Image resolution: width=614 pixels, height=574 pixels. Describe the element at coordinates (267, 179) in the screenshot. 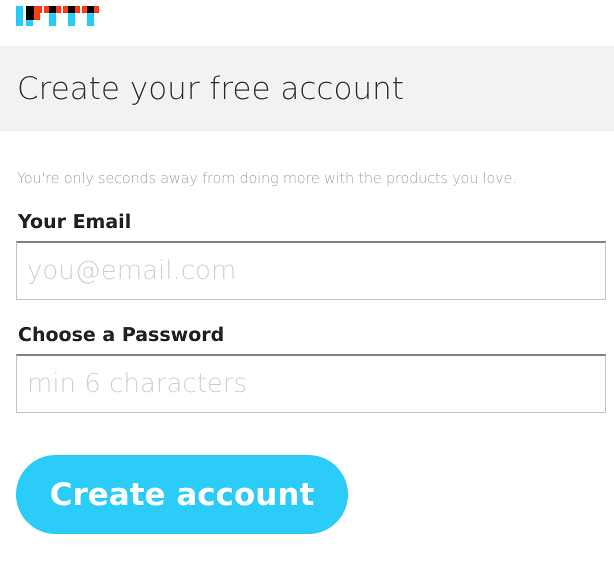

I see `subtitle: You're only seconds away from doing more with the products you love.` at that location.